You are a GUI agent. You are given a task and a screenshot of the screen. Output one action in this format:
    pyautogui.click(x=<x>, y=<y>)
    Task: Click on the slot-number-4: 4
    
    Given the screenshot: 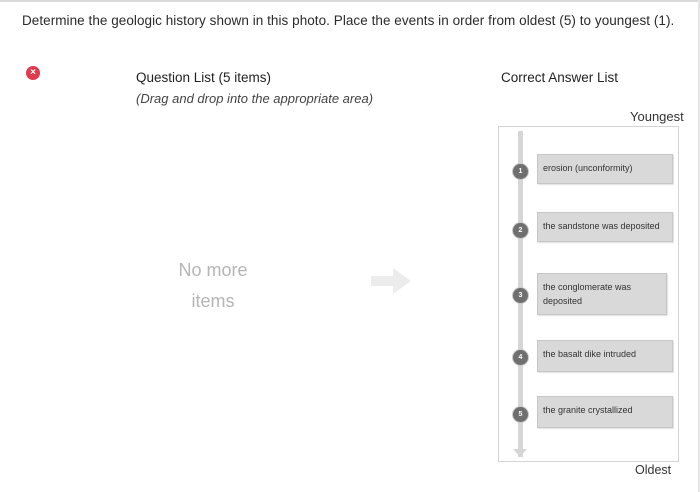 What is the action you would take?
    pyautogui.click(x=520, y=357)
    